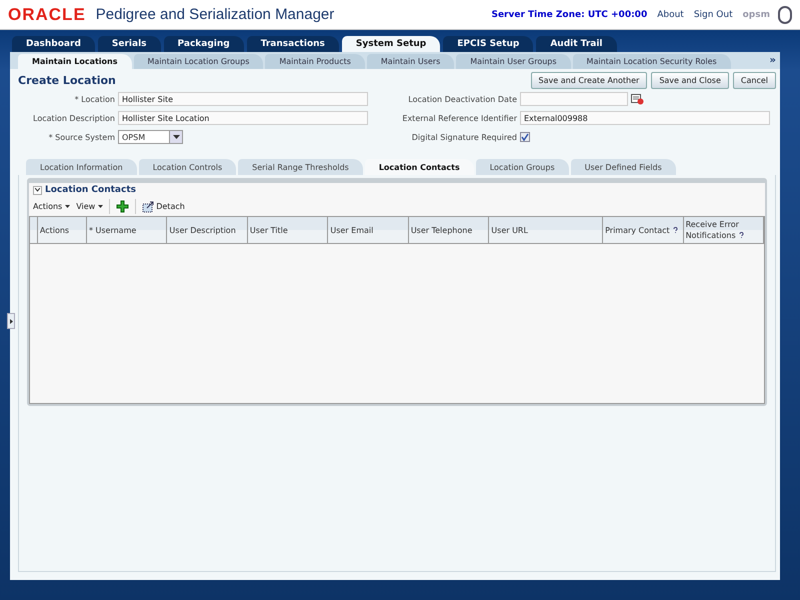 The image size is (800, 600). I want to click on detail-tab: Serial Range Thresholds, so click(300, 167).